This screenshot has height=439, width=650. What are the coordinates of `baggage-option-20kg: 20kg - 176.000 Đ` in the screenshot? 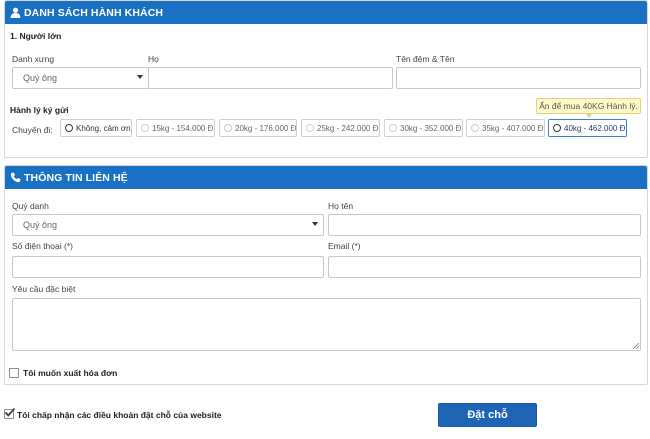 It's located at (258, 128).